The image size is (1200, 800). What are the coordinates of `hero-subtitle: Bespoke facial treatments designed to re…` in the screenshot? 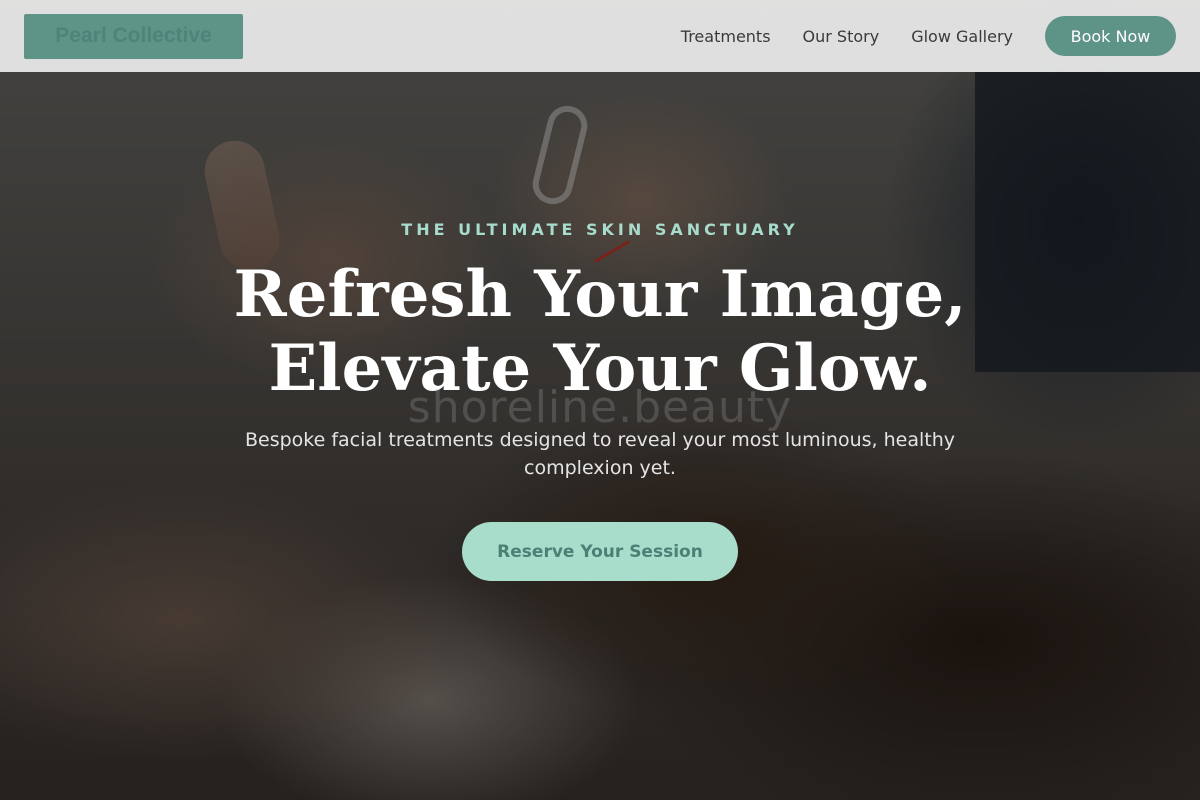 It's located at (599, 454).